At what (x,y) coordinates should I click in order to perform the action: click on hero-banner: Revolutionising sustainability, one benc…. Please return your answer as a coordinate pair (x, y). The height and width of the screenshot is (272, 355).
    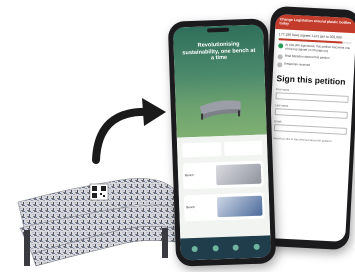
    Looking at the image, I should click on (219, 81).